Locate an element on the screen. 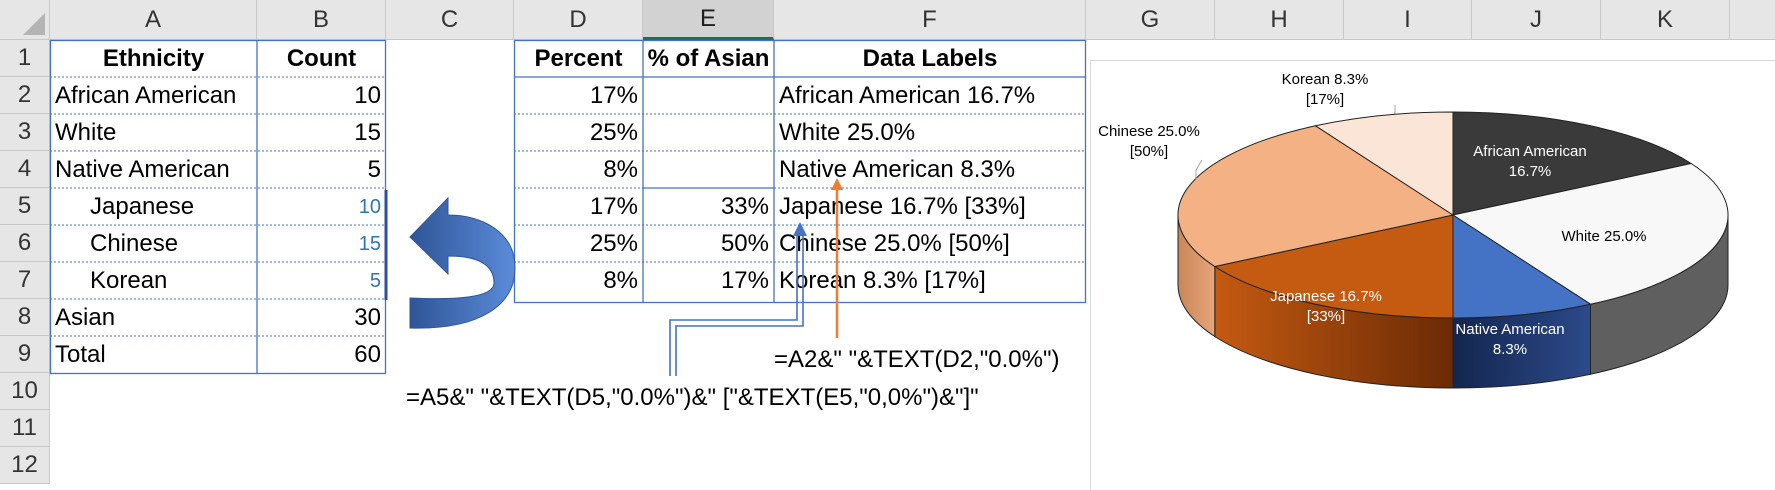  column-header-l is located at coordinates (1752, 20).